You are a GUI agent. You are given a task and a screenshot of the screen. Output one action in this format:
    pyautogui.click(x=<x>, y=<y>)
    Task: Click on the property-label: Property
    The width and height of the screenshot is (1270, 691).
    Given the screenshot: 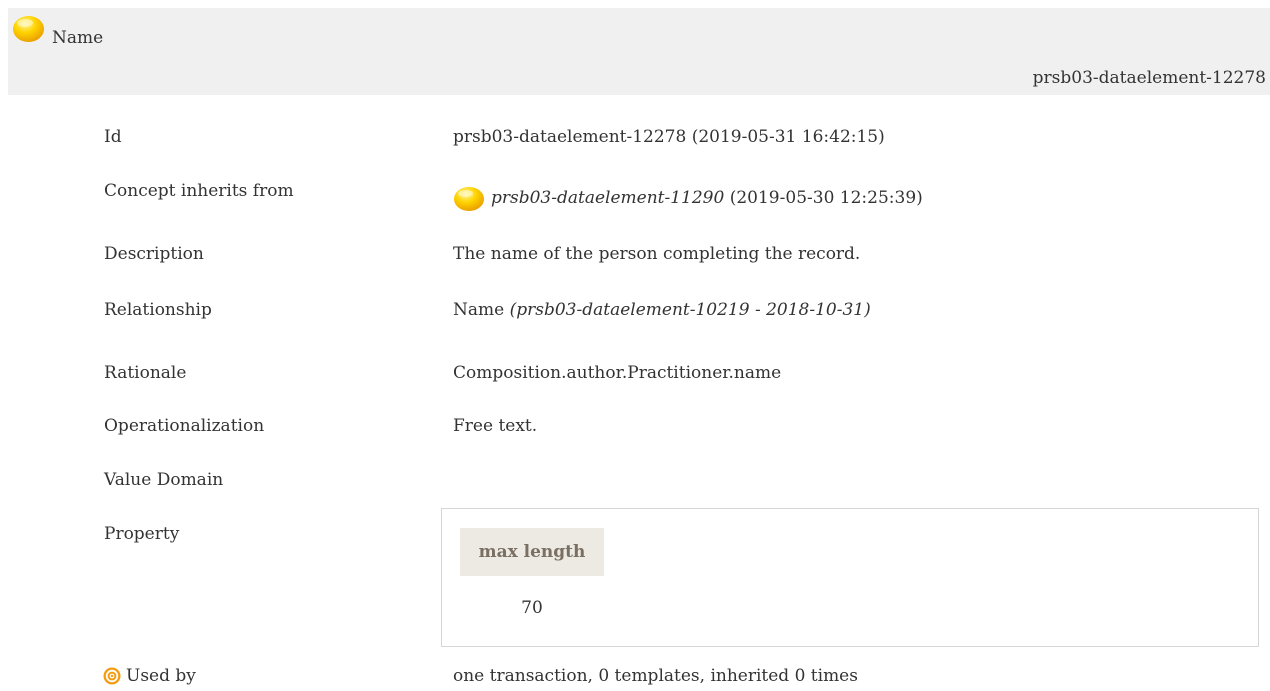 What is the action you would take?
    pyautogui.click(x=142, y=534)
    